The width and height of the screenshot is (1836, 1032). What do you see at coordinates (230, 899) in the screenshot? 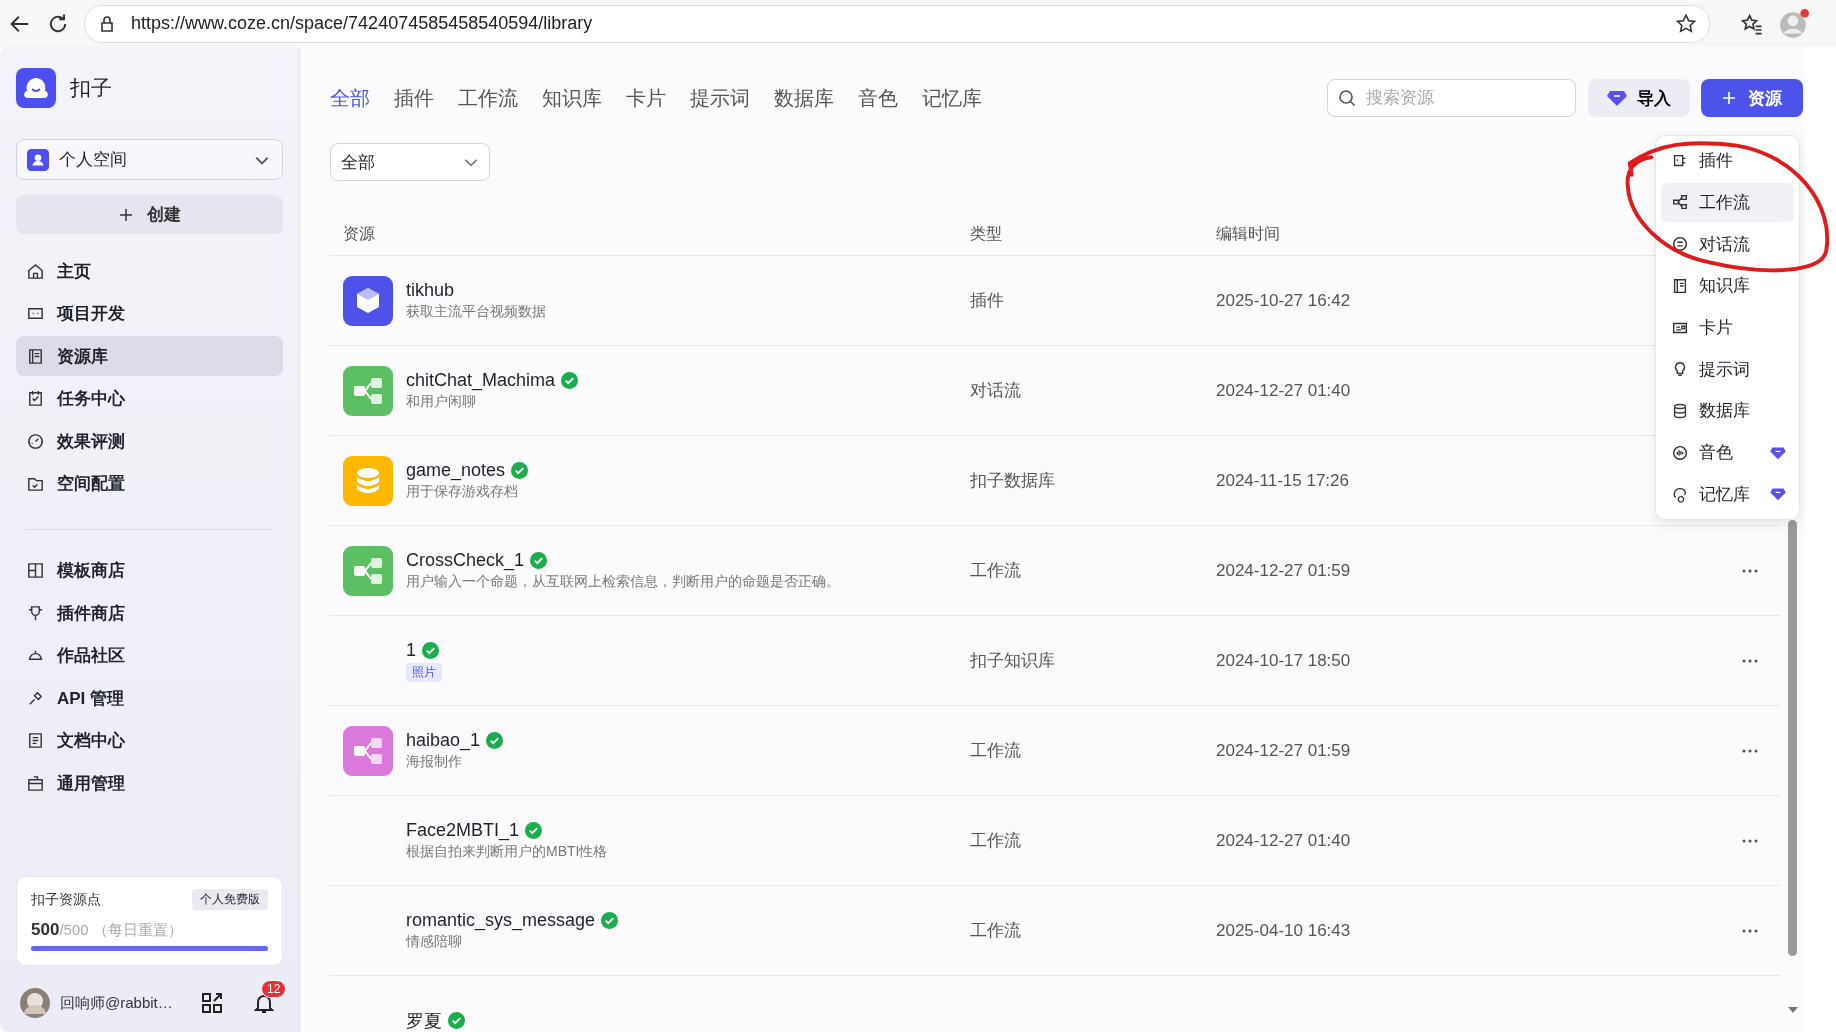
I see `plan-badge: 个人免费版` at bounding box center [230, 899].